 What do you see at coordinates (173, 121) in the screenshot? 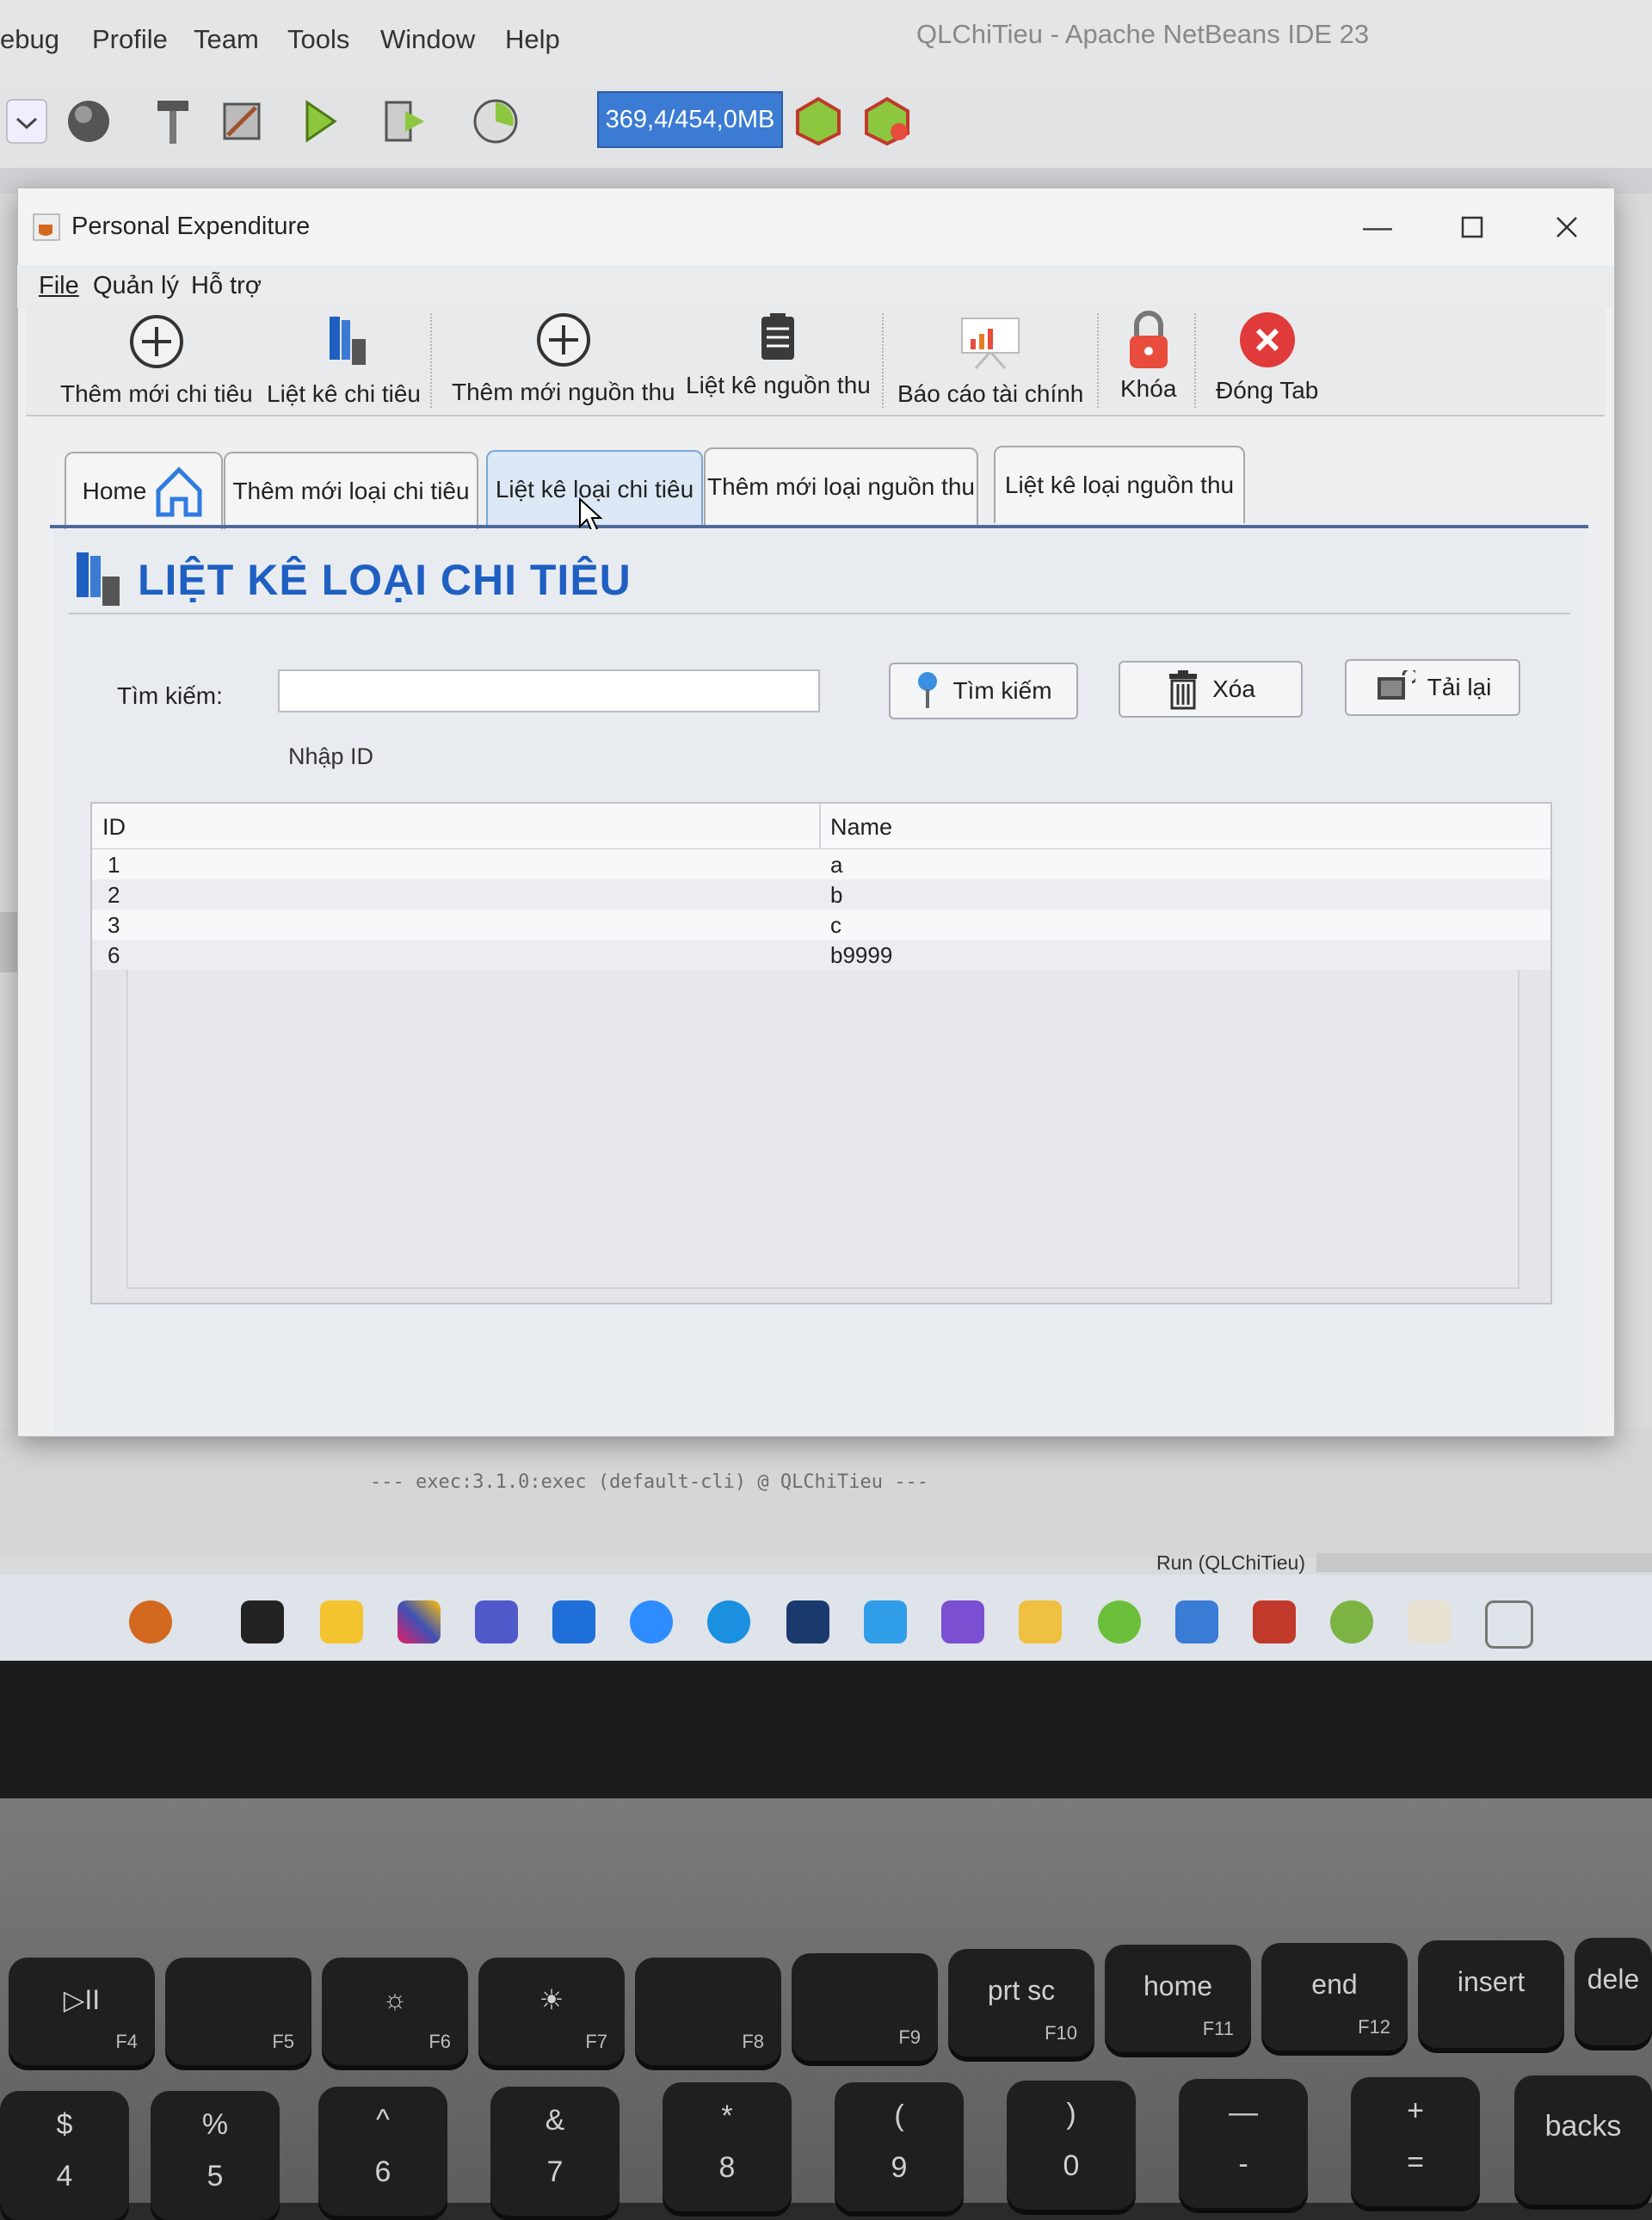
I see `hammer-icon` at bounding box center [173, 121].